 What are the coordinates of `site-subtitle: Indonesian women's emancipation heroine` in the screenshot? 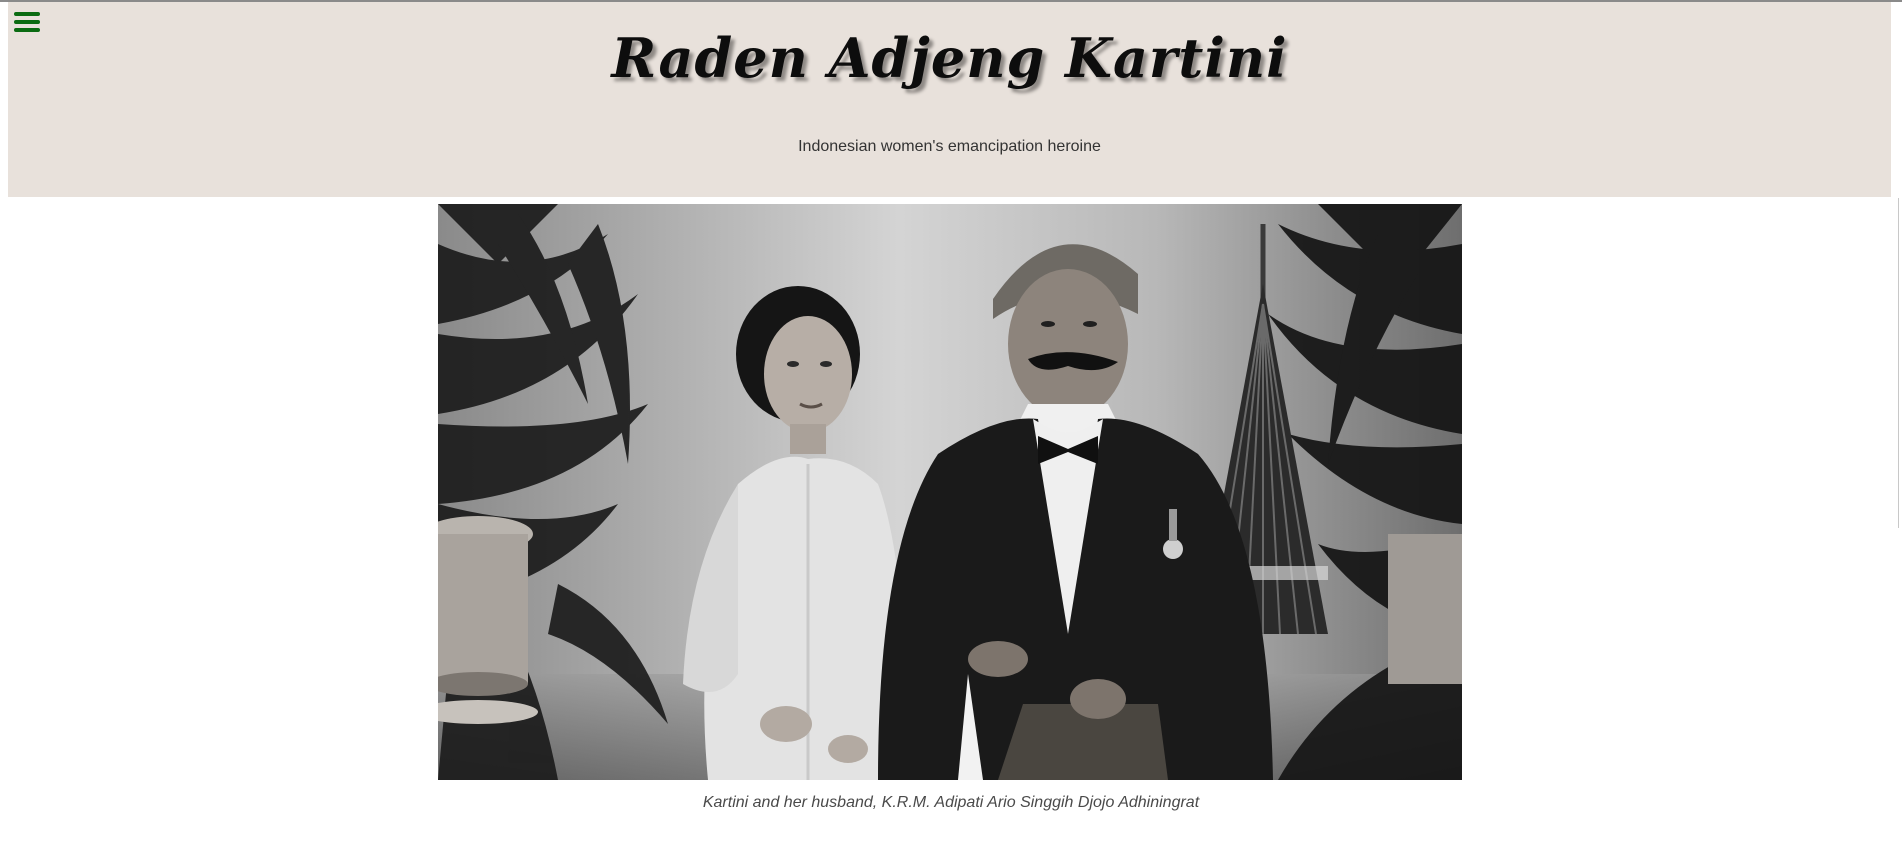 It's located at (949, 146).